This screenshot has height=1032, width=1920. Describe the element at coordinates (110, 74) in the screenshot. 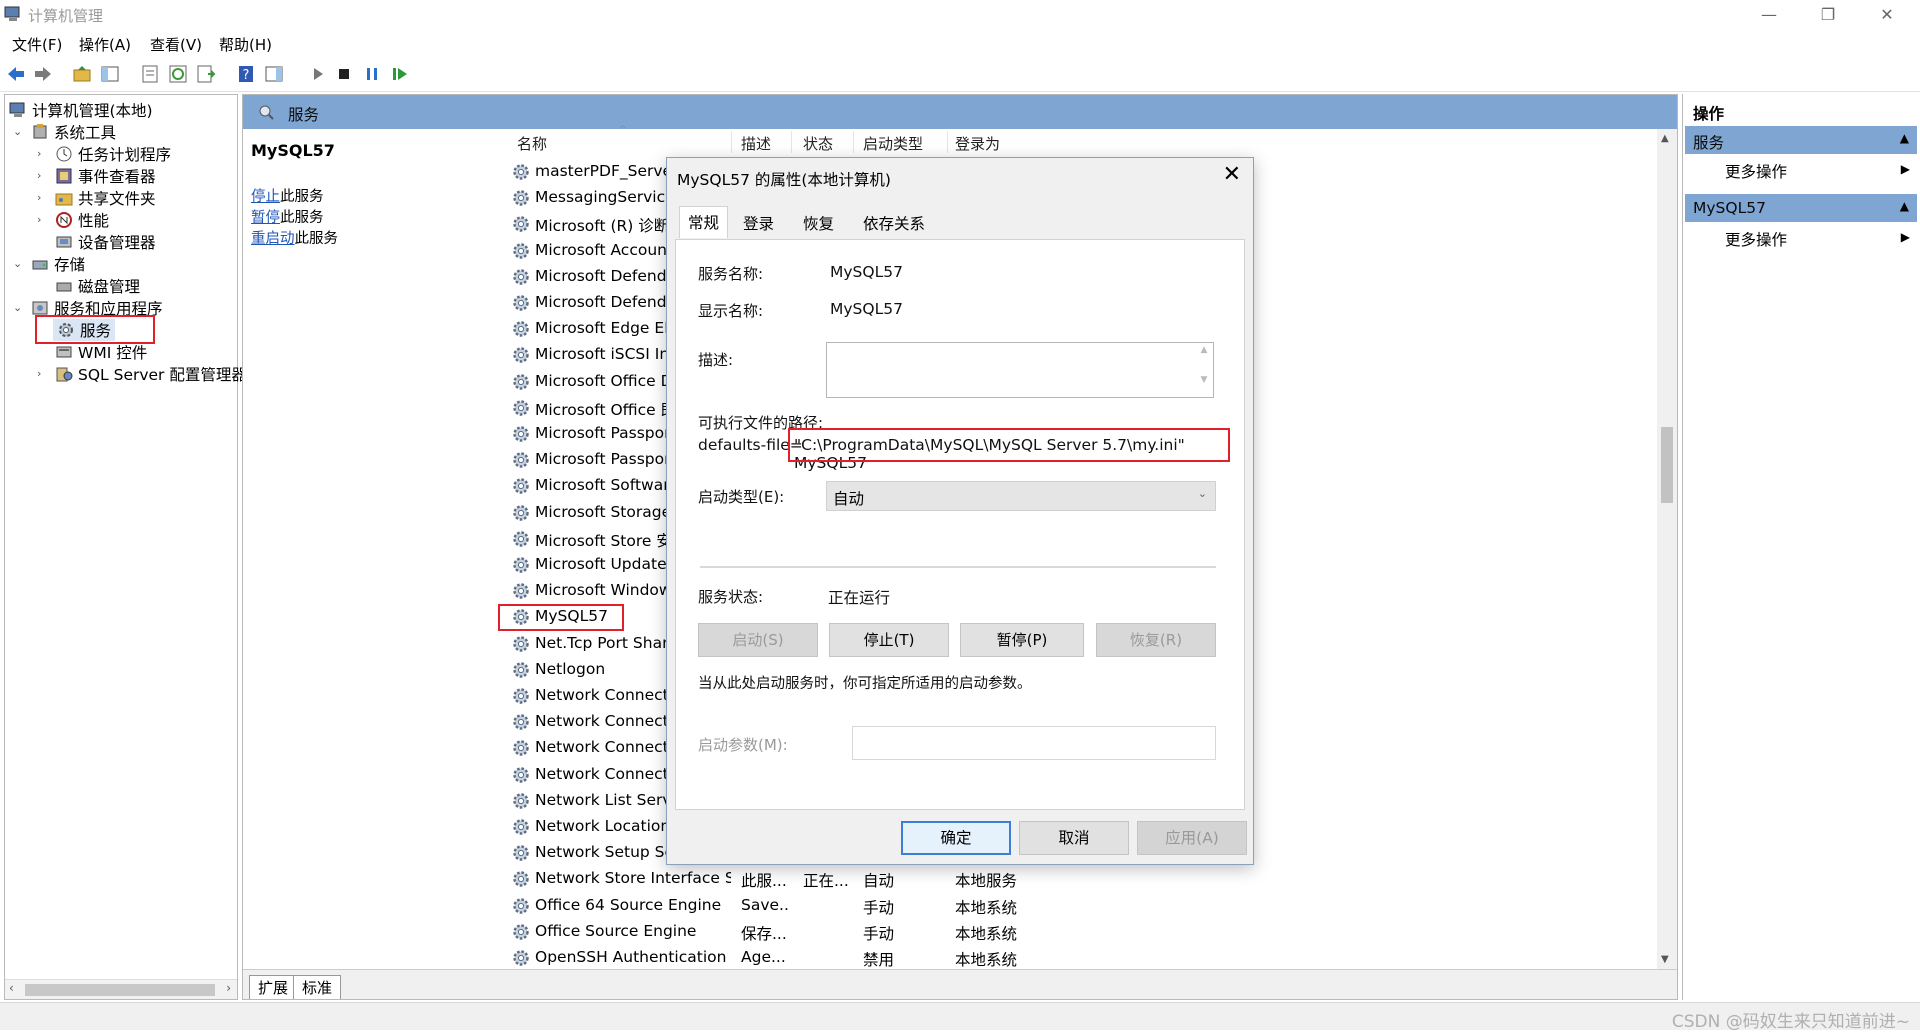

I see `show-hide-tree-icon` at that location.